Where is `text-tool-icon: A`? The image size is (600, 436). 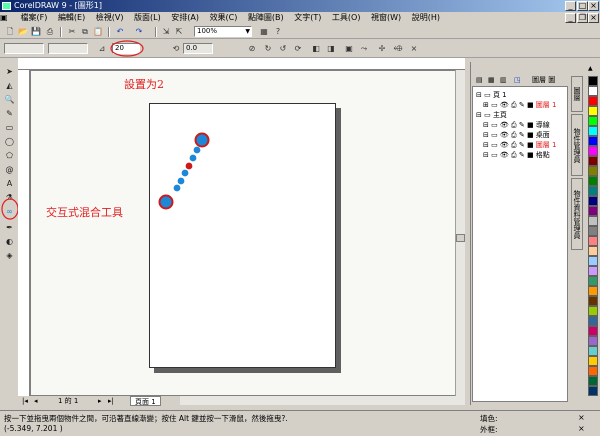 text-tool-icon: A is located at coordinates (9, 183).